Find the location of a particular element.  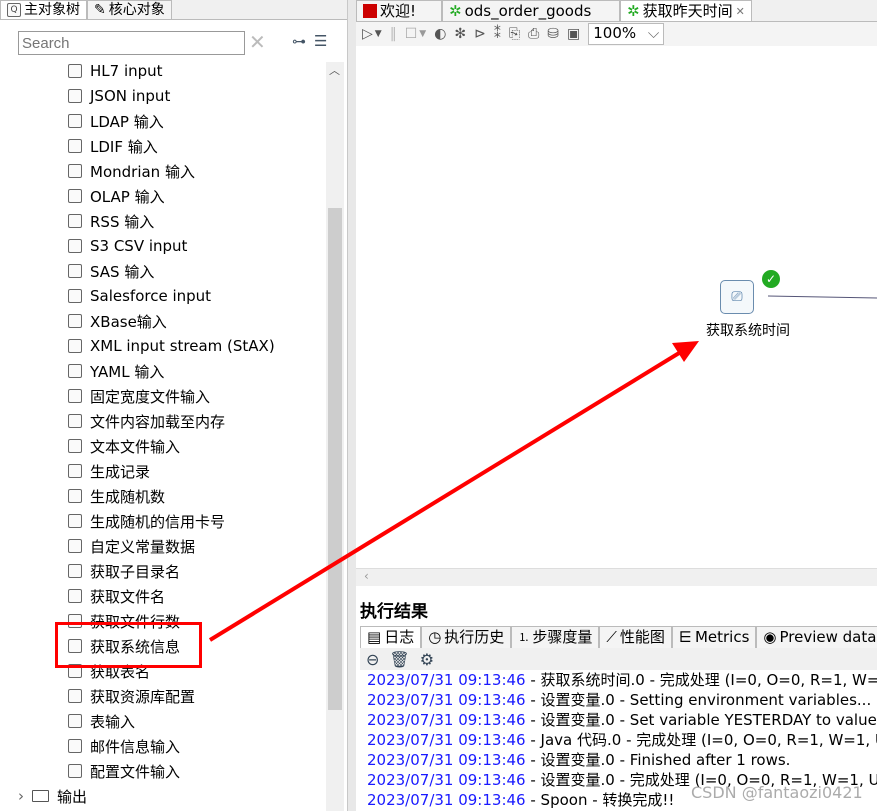

tree-item: 邮件信息输入 is located at coordinates (124, 746).